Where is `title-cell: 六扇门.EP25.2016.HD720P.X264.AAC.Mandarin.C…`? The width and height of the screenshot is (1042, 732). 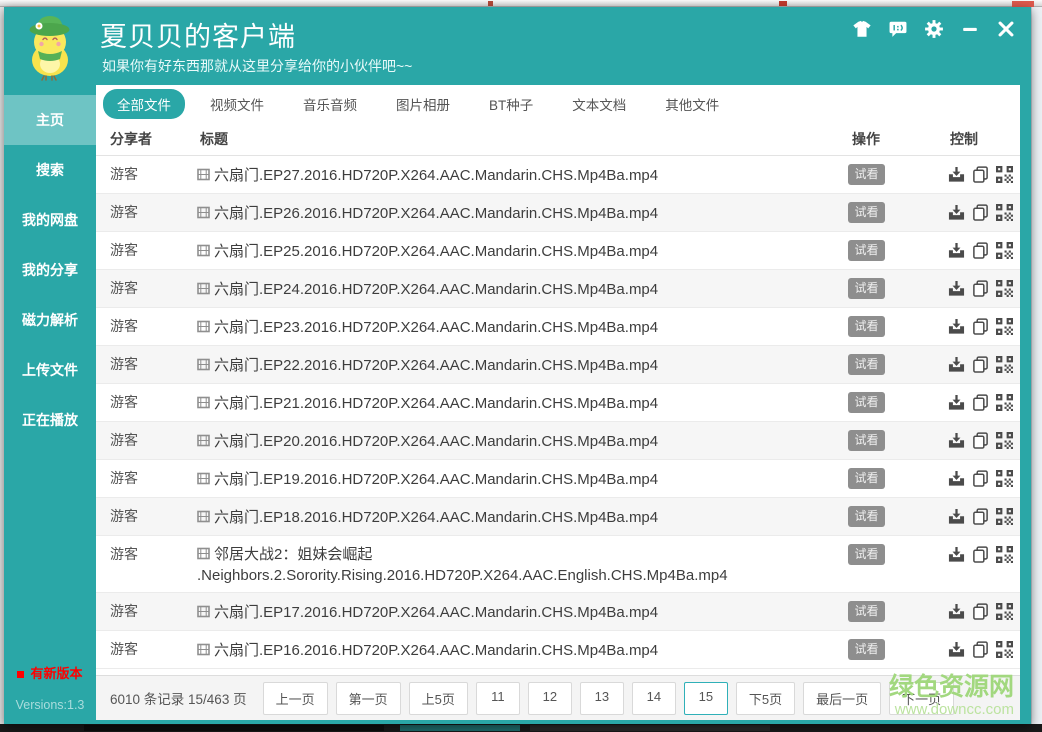 title-cell: 六扇门.EP25.2016.HD720P.X264.AAC.Mandarin.C… is located at coordinates (508, 250).